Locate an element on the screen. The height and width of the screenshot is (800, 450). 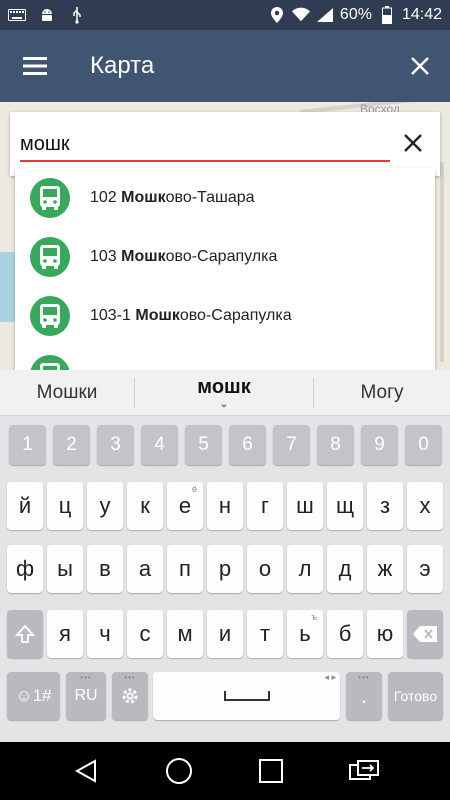
search-box is located at coordinates (225, 144).